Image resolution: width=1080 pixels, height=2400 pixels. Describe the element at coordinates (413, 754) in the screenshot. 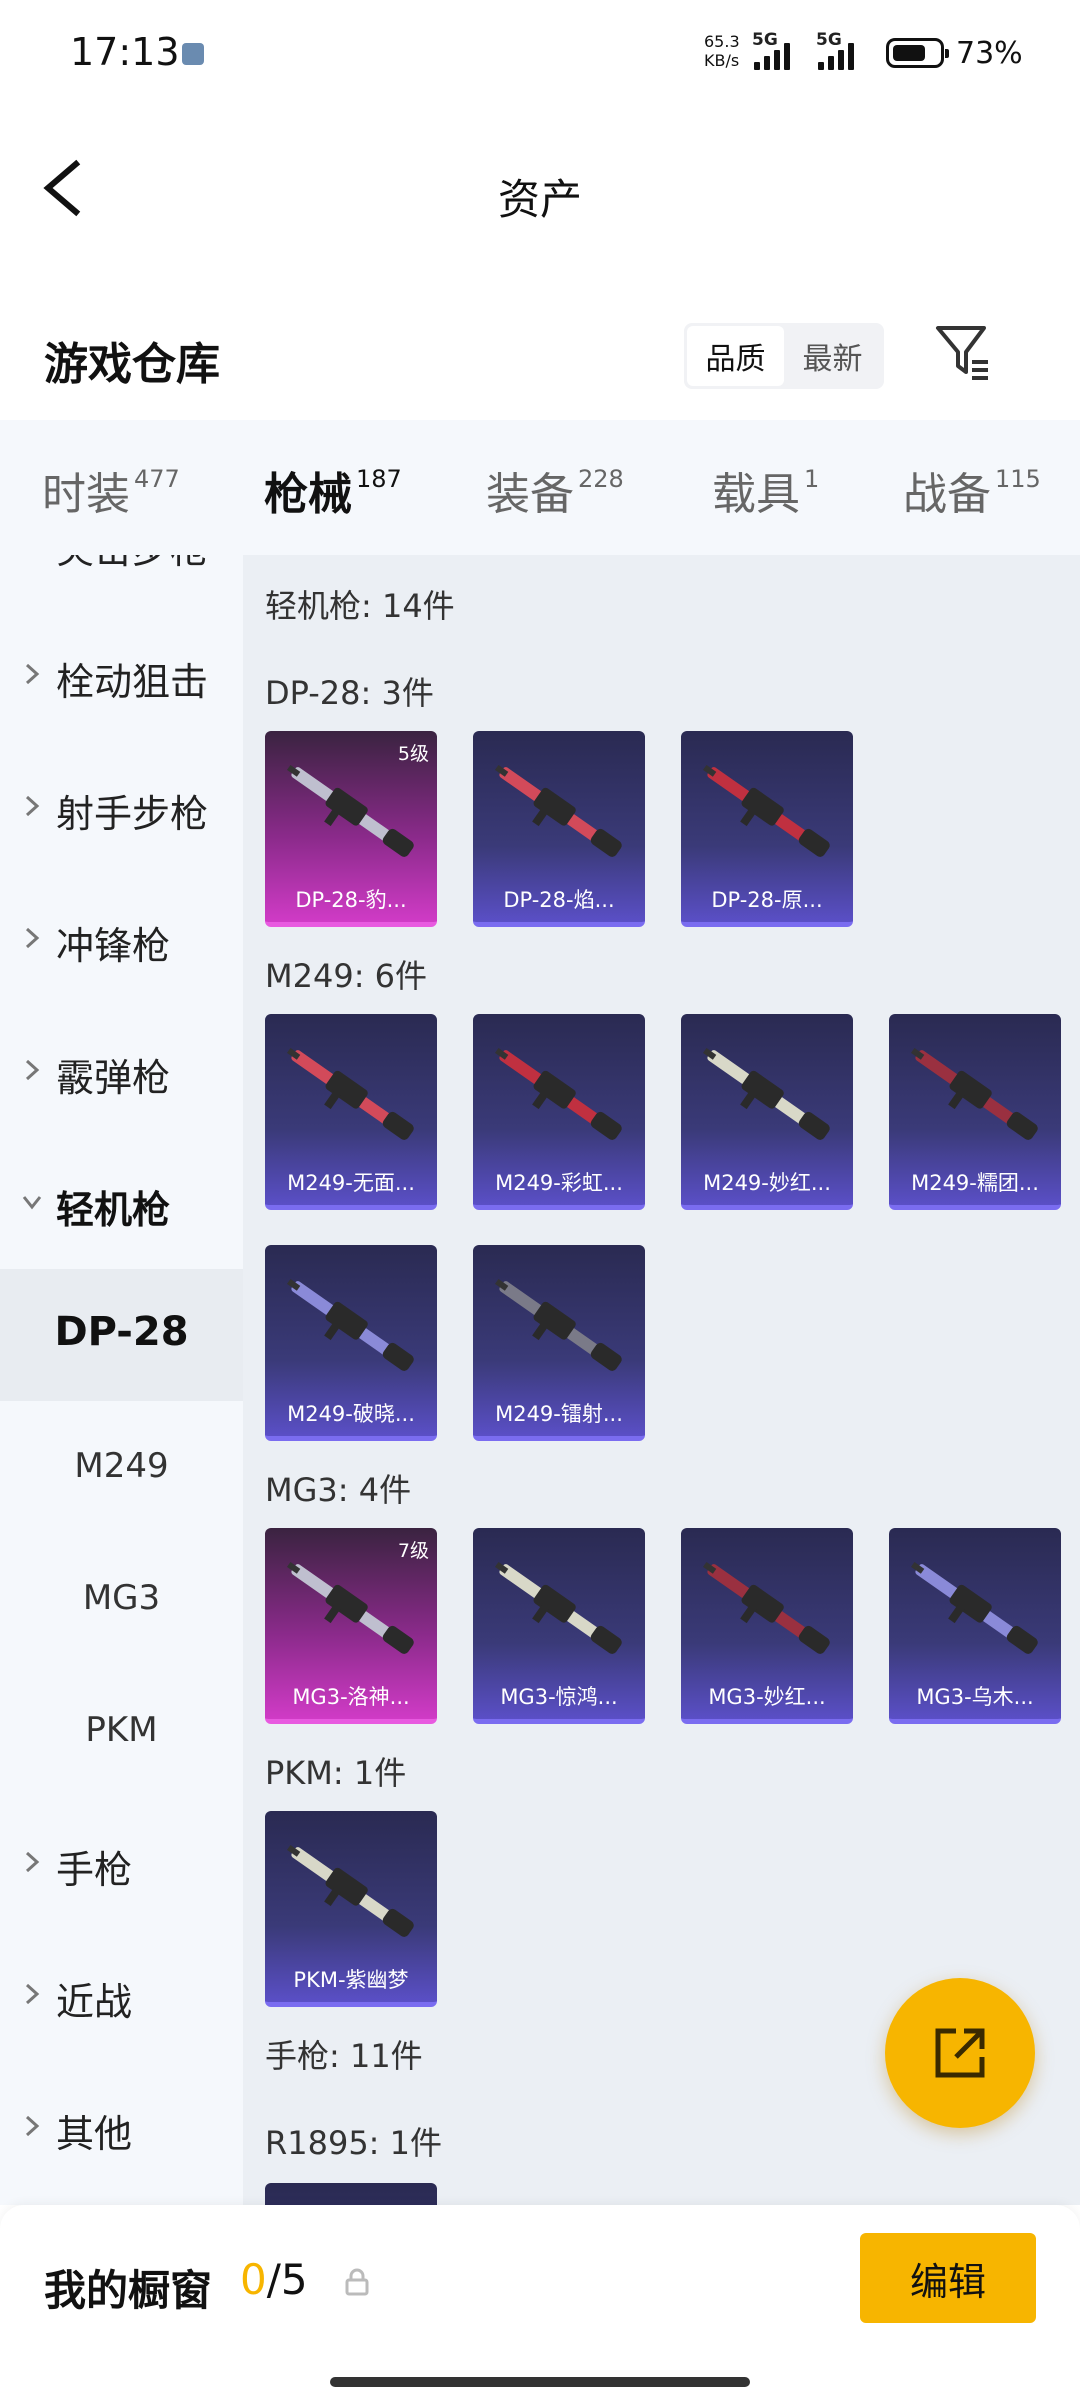

I see `weapon-level-badge: 5级` at that location.